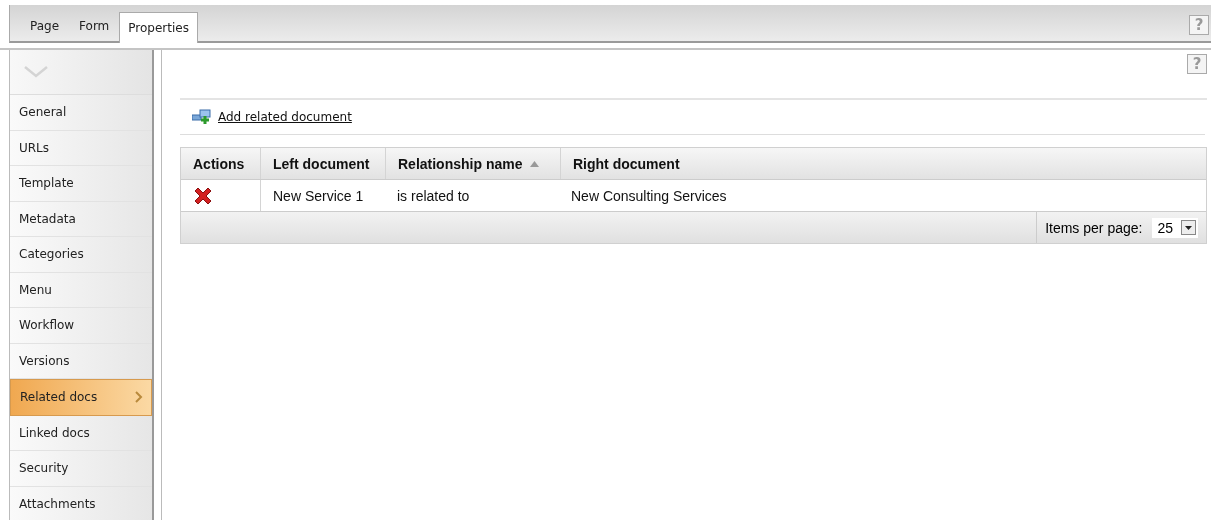 This screenshot has width=1211, height=520. I want to click on sidebar-item: Versions, so click(81, 361).